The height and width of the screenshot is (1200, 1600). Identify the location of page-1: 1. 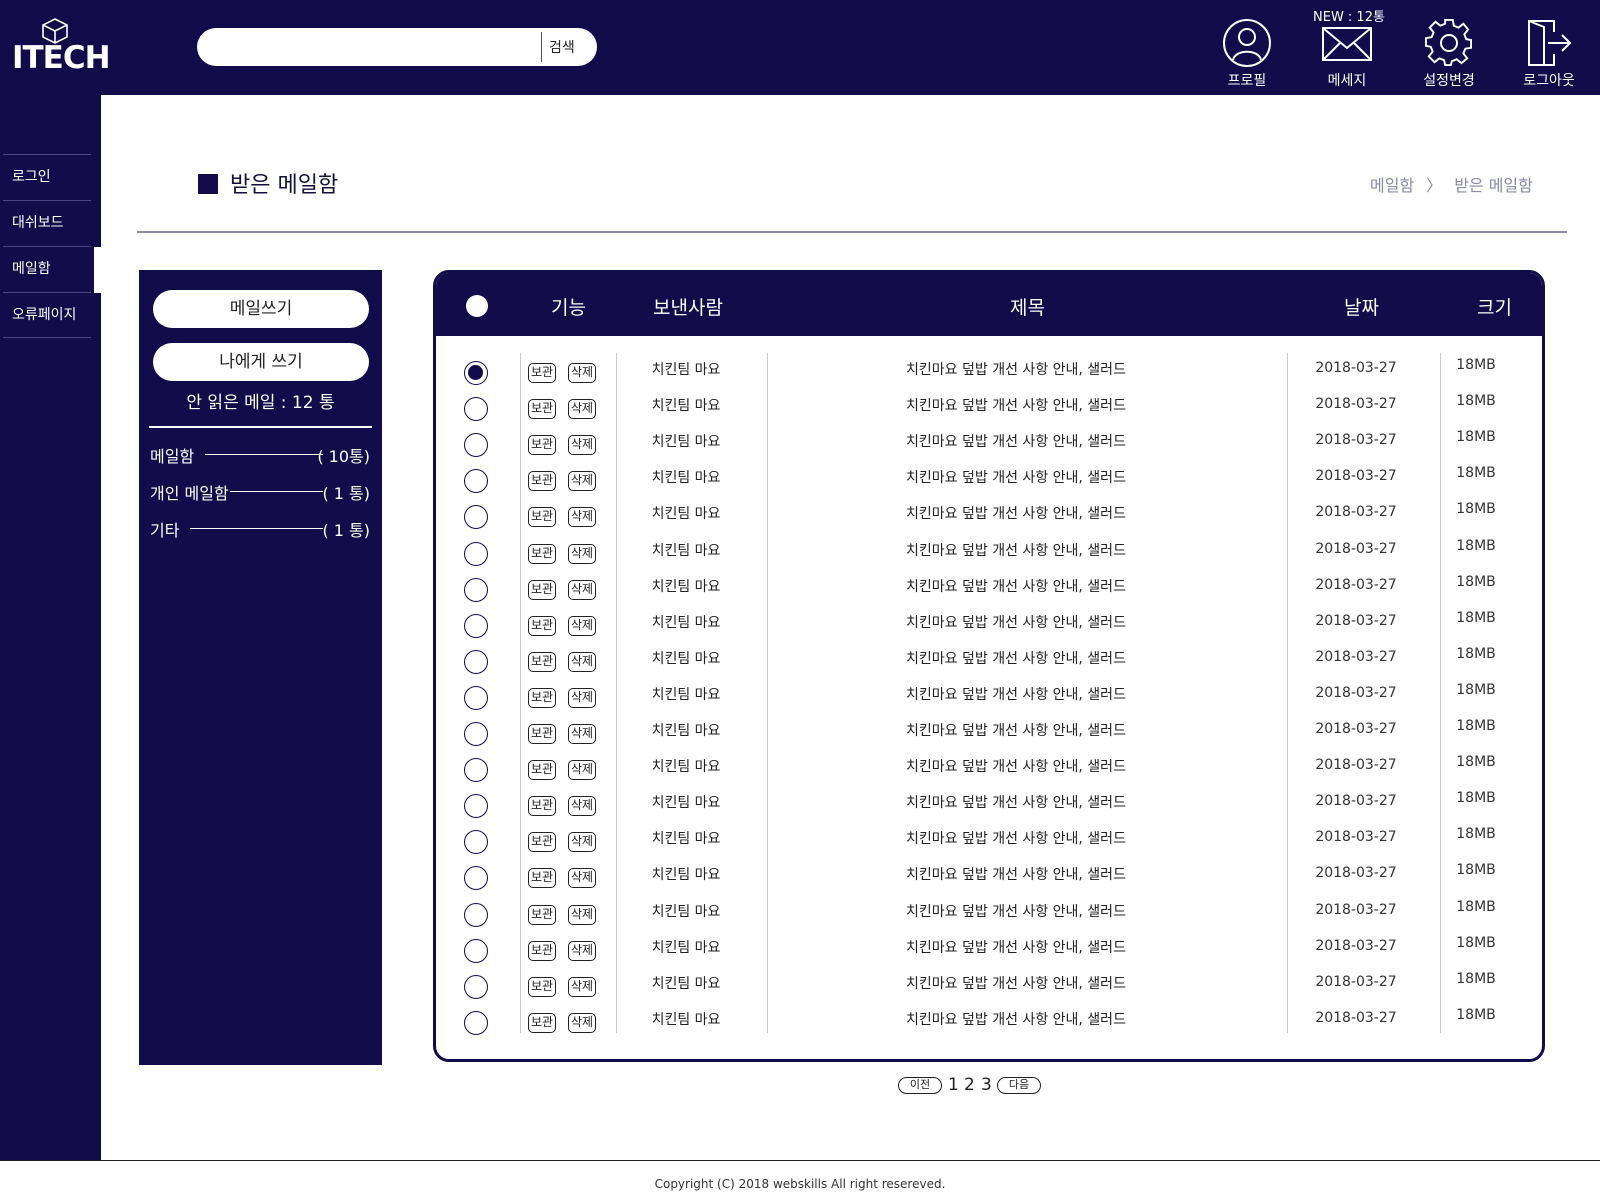
(953, 1085).